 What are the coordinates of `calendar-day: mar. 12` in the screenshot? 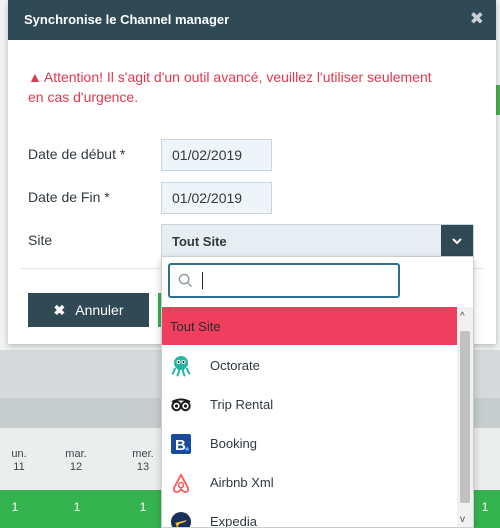 It's located at (76, 460).